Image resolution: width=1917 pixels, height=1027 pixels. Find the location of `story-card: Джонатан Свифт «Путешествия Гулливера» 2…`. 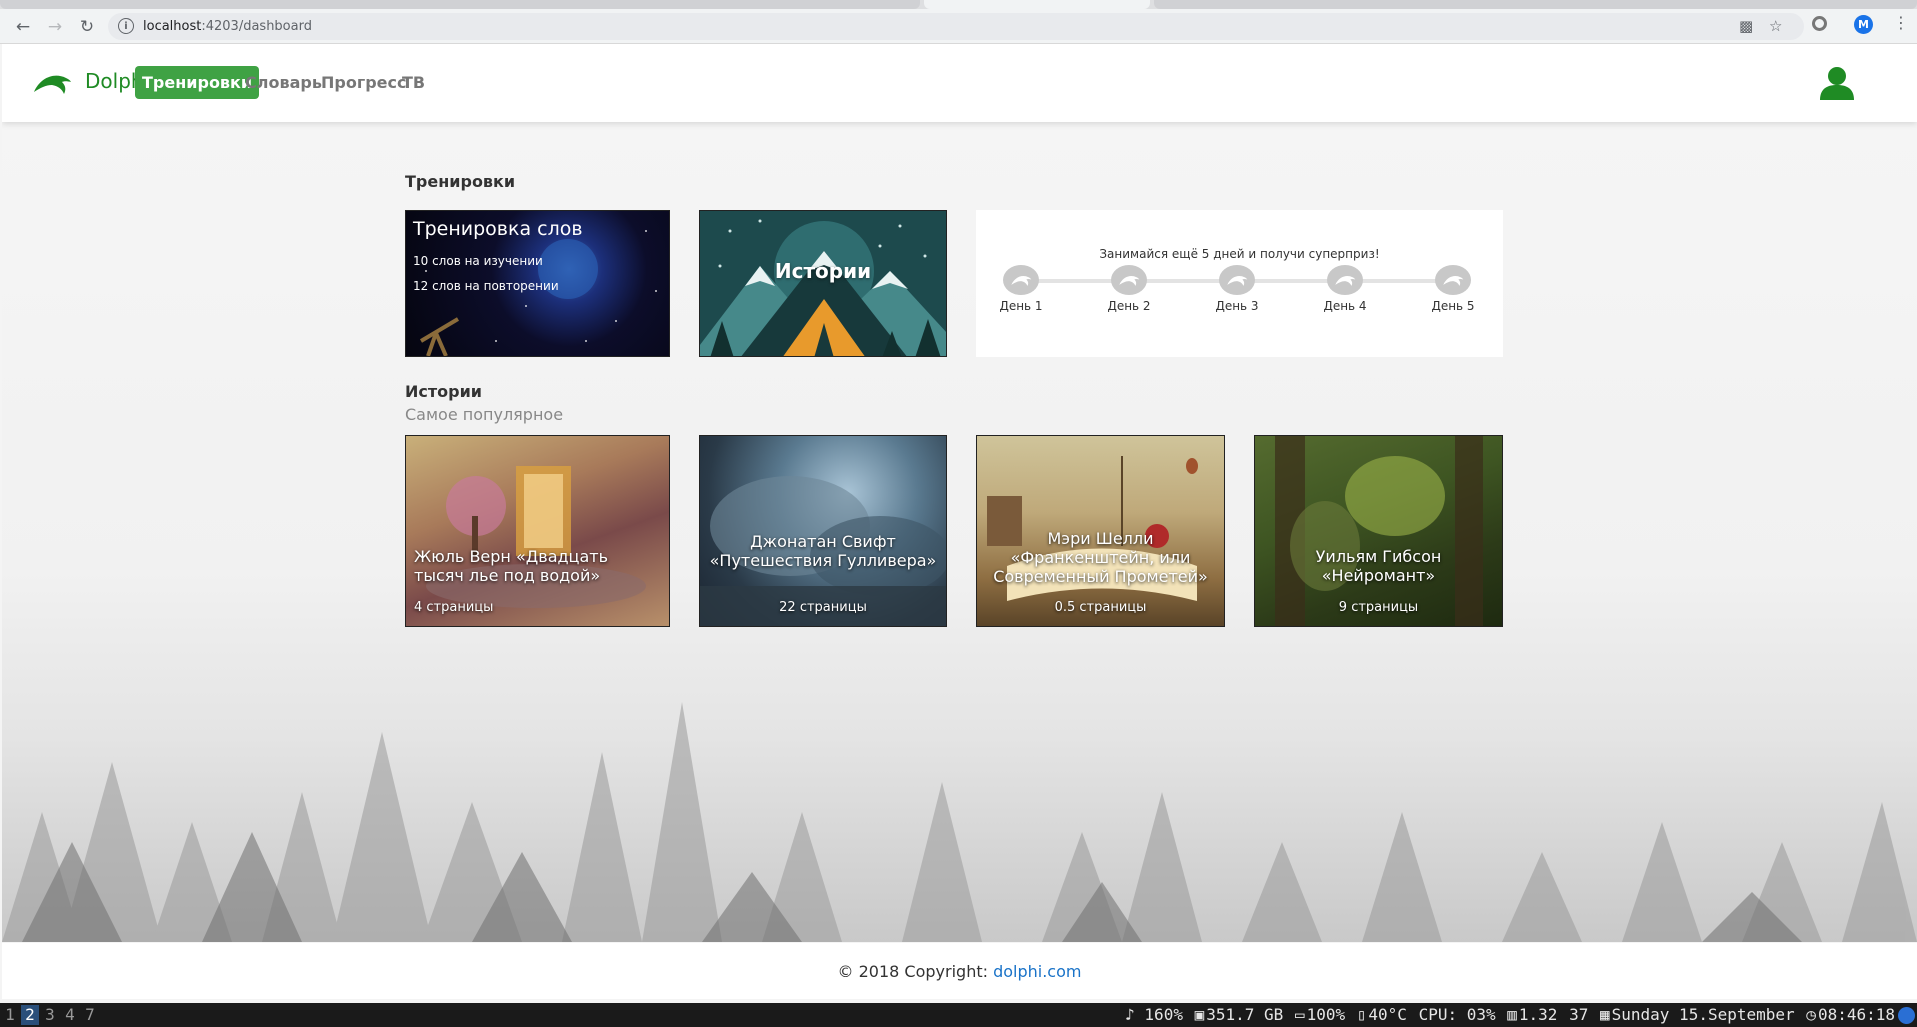

story-card: Джонатан Свифт «Путешествия Гулливера» 2… is located at coordinates (823, 531).